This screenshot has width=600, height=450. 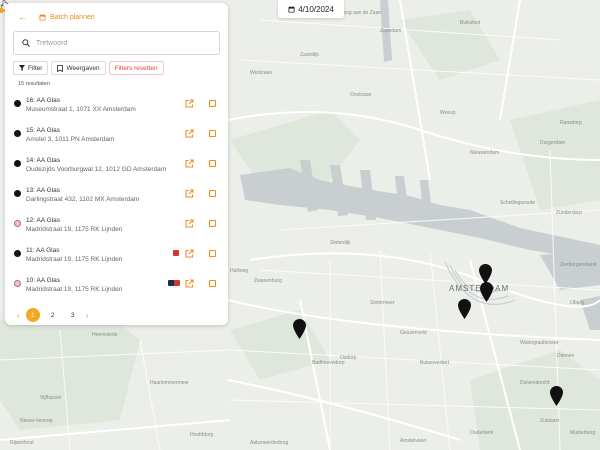 What do you see at coordinates (51, 398) in the screenshot?
I see `map-place-label: Vijfhuizen` at bounding box center [51, 398].